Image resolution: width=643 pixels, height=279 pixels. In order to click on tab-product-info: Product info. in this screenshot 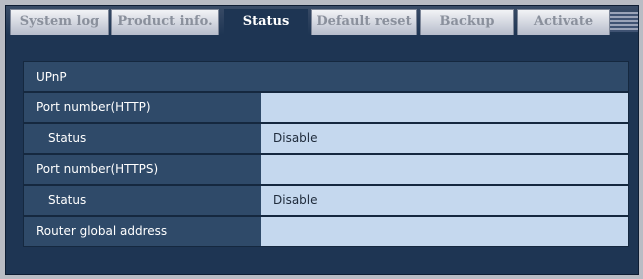, I will do `click(165, 22)`.